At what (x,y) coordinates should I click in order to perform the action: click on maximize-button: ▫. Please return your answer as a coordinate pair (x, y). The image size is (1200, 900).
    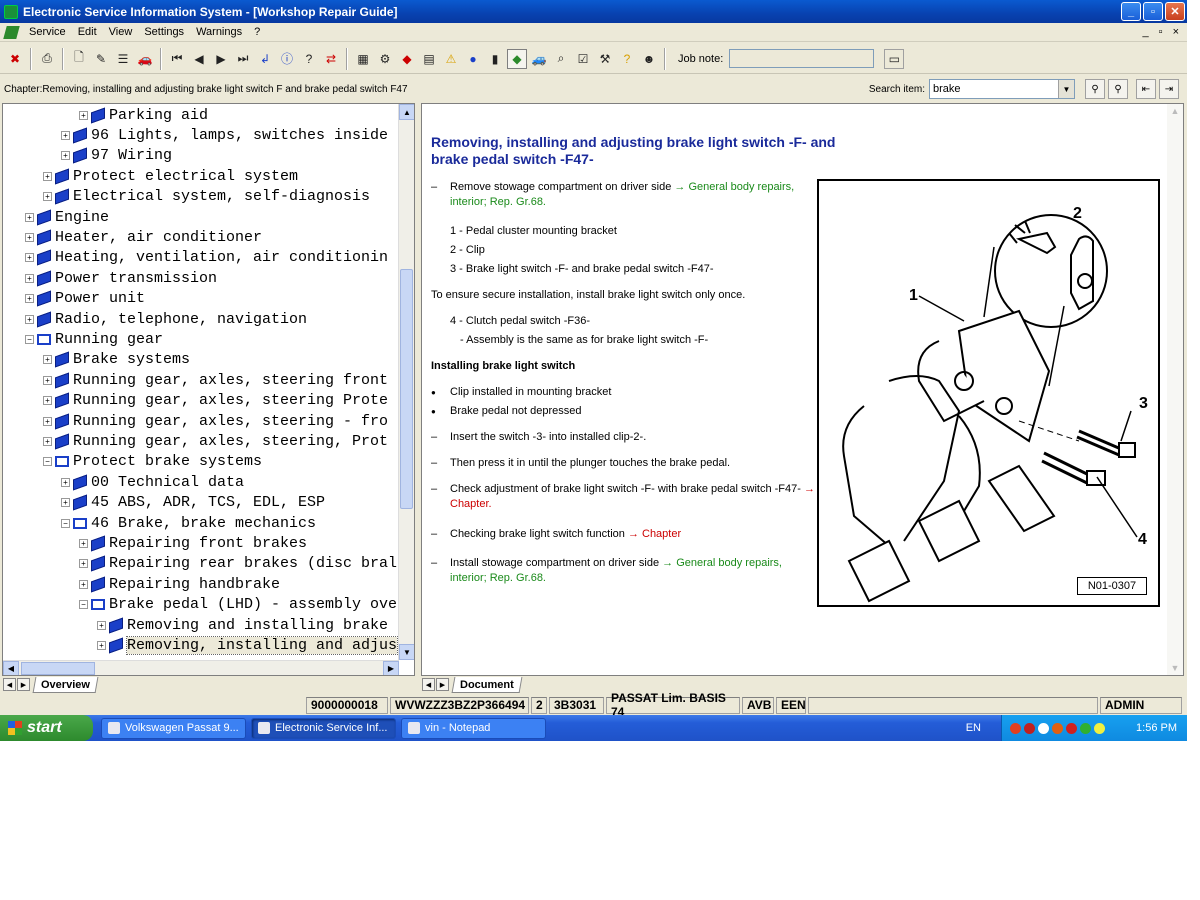
    Looking at the image, I should click on (1153, 11).